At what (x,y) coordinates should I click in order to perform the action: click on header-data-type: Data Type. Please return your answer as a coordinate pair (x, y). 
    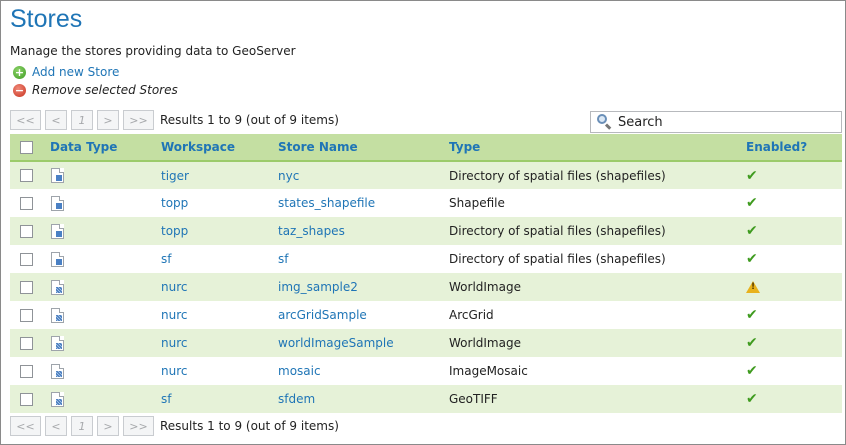
    Looking at the image, I should click on (105, 148).